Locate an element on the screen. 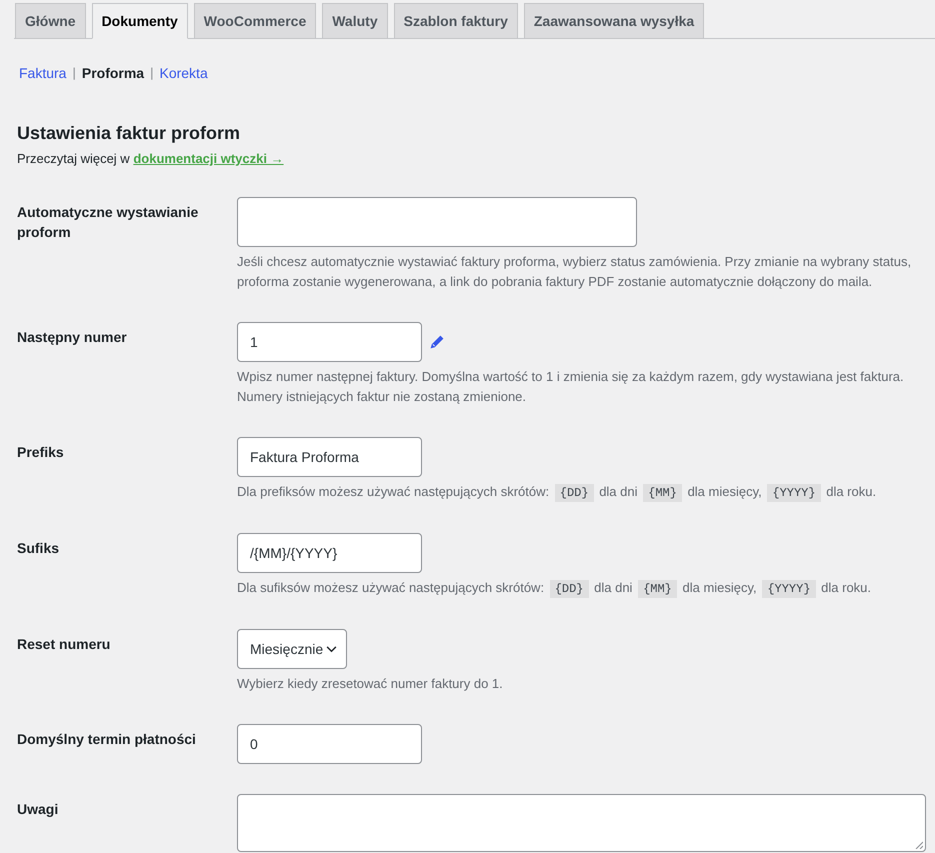 Image resolution: width=935 pixels, height=853 pixels. field-label: Domyślny termin płatności is located at coordinates (107, 739).